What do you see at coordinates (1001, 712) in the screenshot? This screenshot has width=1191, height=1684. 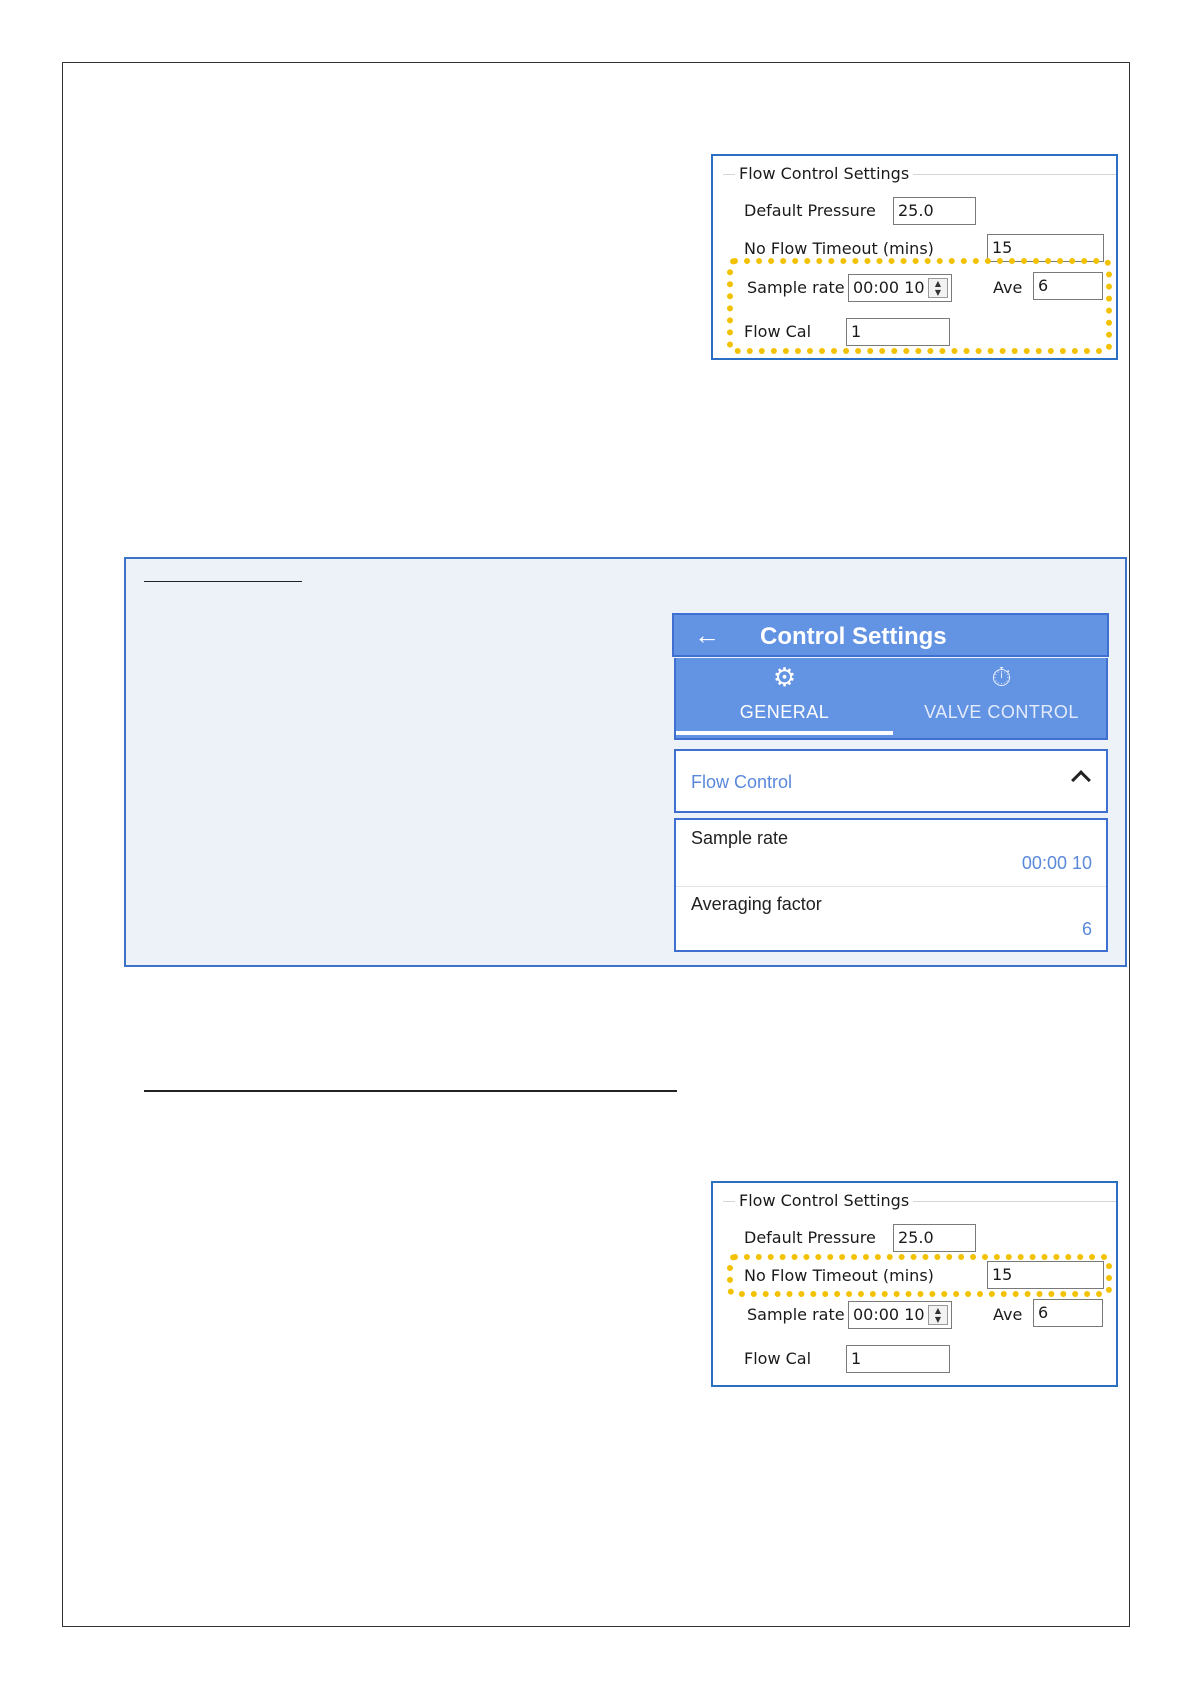 I see `tab-valve-control-label: VALVE CONTROL` at bounding box center [1001, 712].